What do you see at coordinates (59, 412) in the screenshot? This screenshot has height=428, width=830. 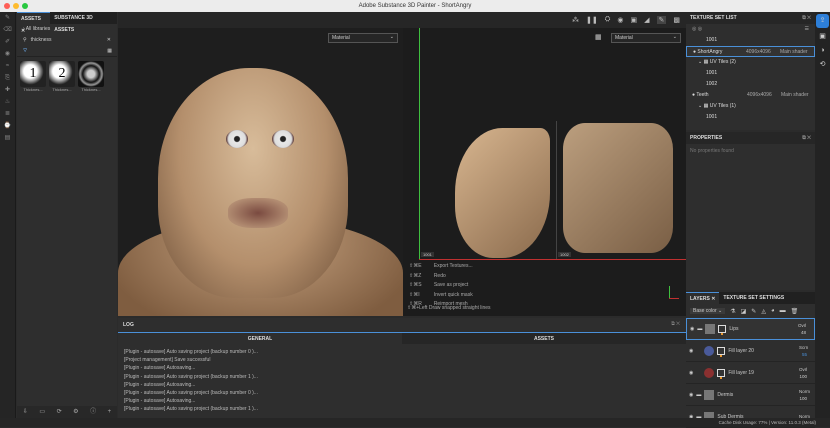 I see `refresh-icon: ⟳` at bounding box center [59, 412].